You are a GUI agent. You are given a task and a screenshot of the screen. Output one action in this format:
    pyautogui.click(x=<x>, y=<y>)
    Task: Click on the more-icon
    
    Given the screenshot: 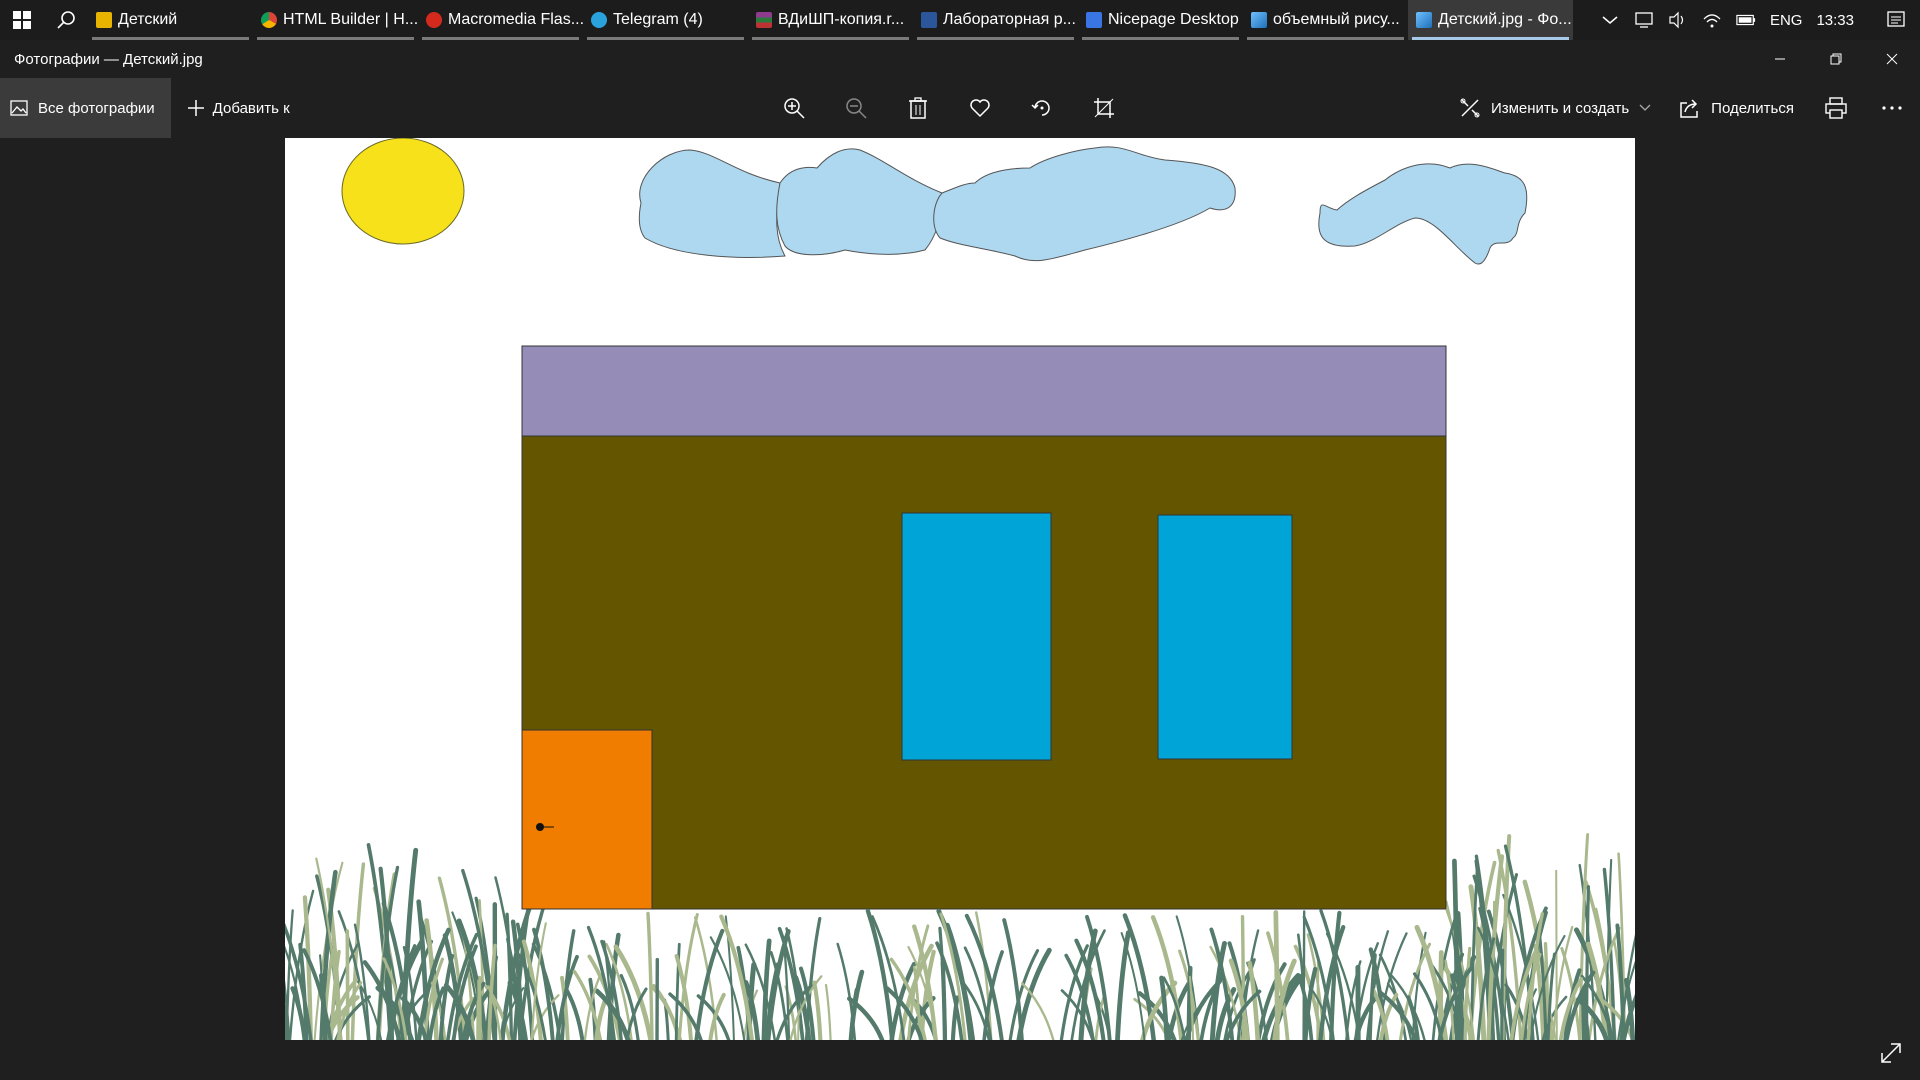 What is the action you would take?
    pyautogui.click(x=1892, y=108)
    